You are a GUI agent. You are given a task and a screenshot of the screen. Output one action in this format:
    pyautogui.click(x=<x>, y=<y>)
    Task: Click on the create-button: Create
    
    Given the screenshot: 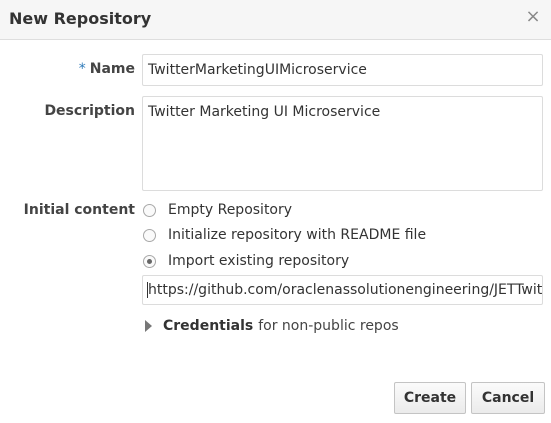 What is the action you would take?
    pyautogui.click(x=430, y=398)
    